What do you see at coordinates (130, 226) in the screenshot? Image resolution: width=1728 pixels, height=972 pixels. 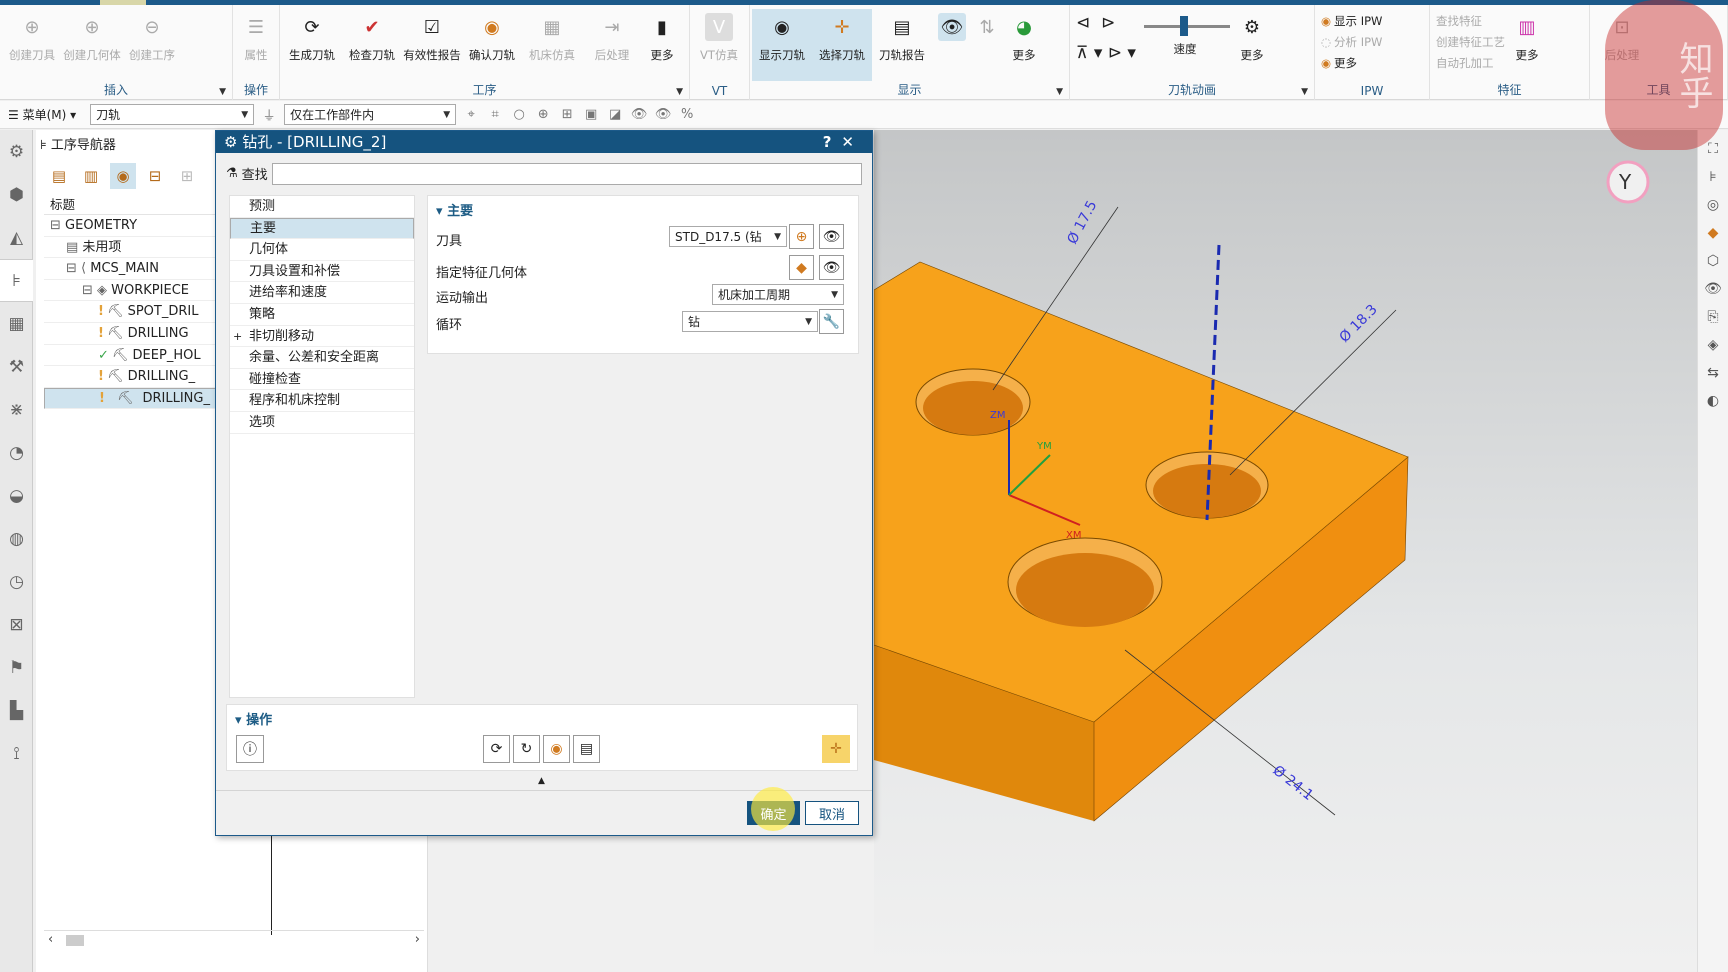 I see `navigator-row: ⊟ GEOMETRY` at bounding box center [130, 226].